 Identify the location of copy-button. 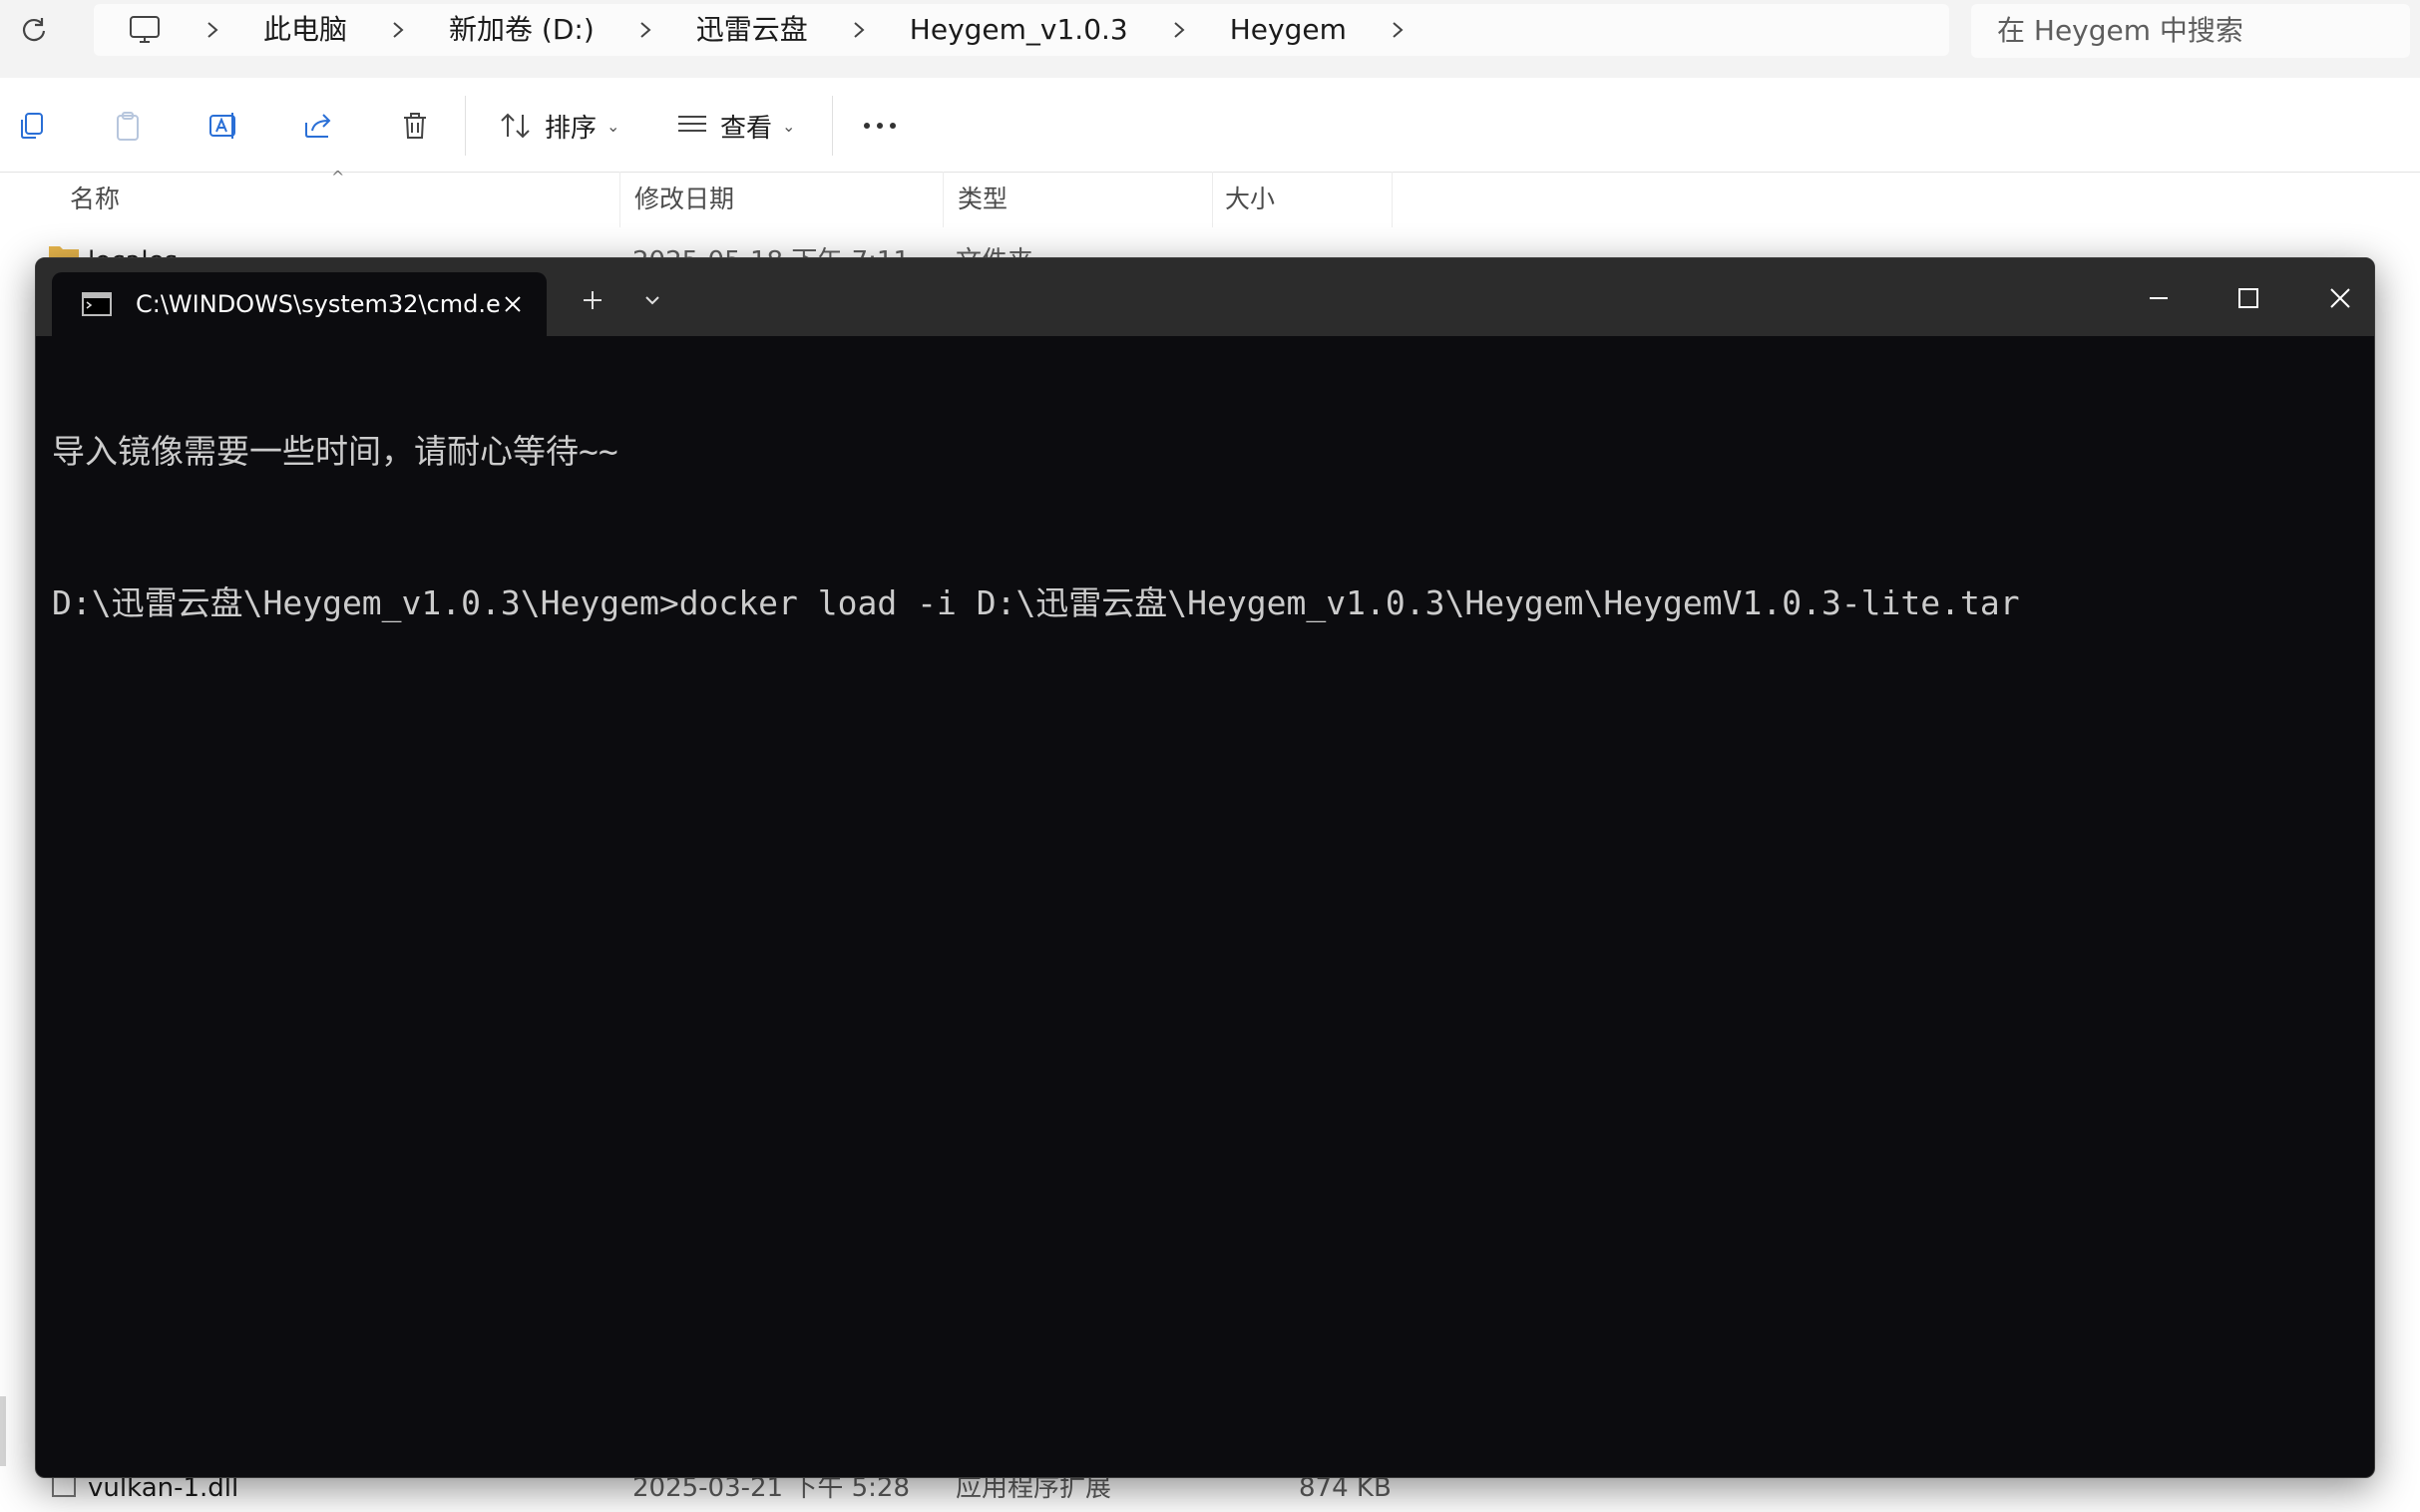
(32, 126).